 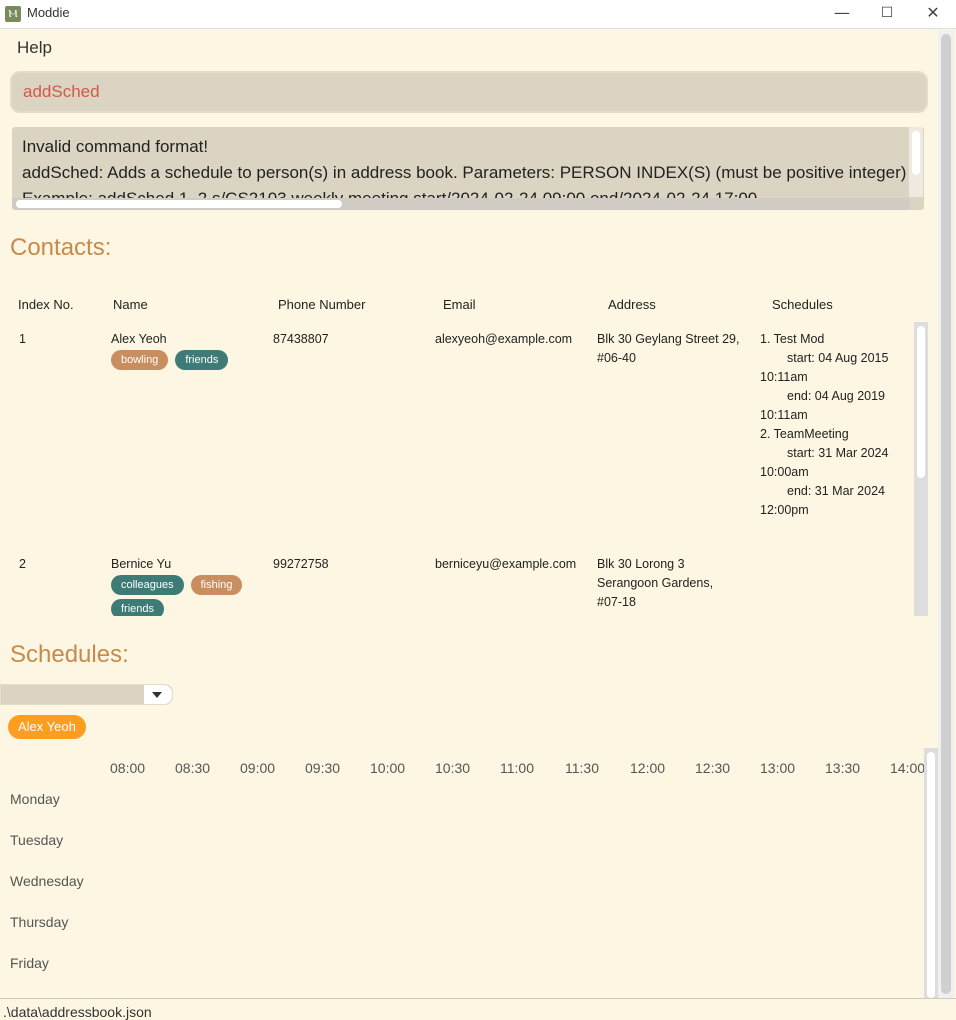 I want to click on app-logo-icon: Ⲙ, so click(x=13, y=14).